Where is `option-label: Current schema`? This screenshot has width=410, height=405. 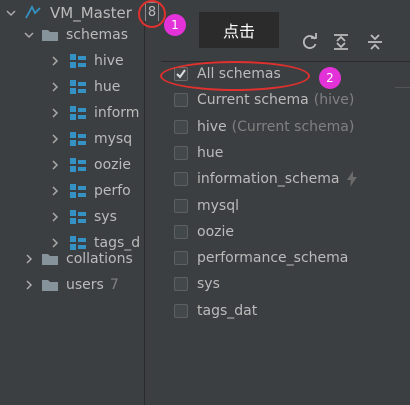
option-label: Current schema is located at coordinates (253, 100).